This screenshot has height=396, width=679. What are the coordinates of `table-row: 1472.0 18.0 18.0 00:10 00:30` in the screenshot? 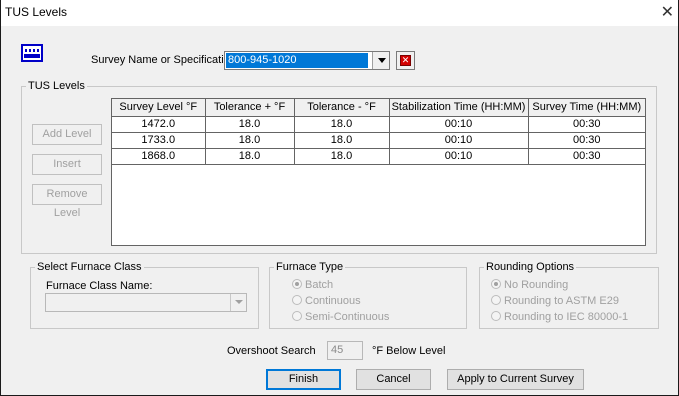 It's located at (378, 124).